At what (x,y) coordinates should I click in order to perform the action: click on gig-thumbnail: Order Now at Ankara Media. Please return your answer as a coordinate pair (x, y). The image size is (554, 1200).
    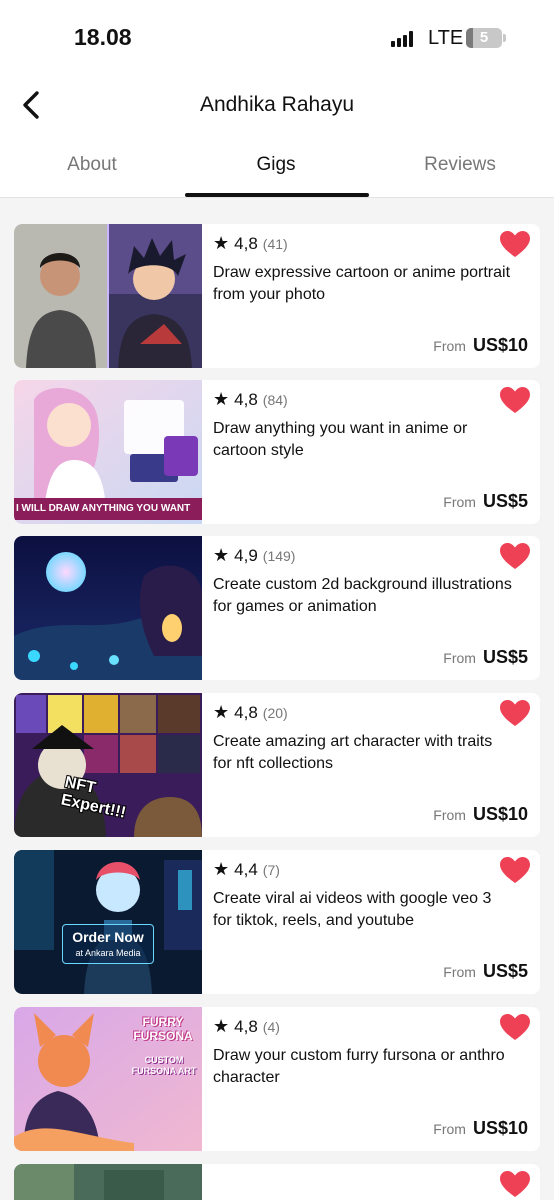
    Looking at the image, I should click on (108, 922).